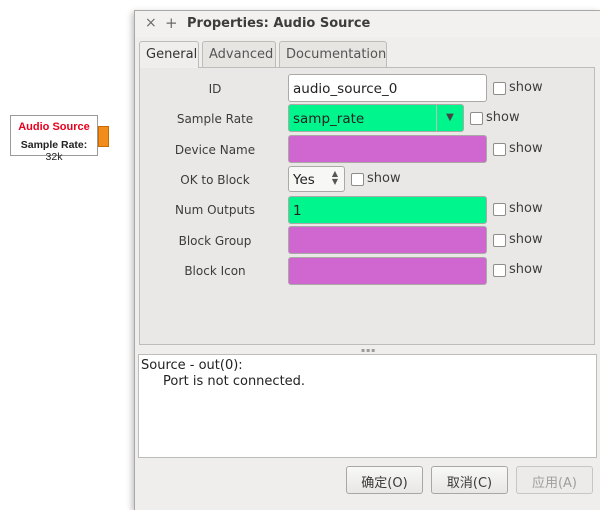 The height and width of the screenshot is (510, 600). Describe the element at coordinates (476, 118) in the screenshot. I see `sample-rate-show-checkbox` at that location.